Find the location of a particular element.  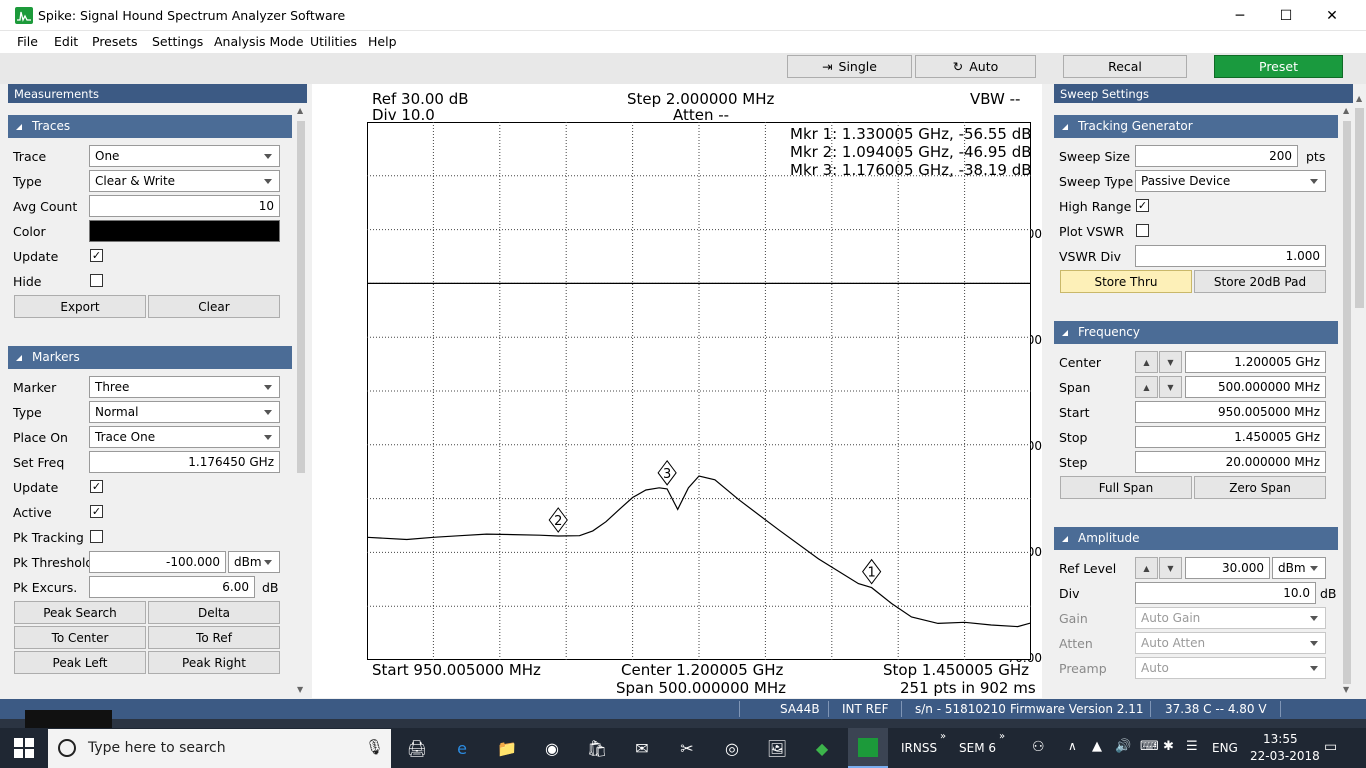

menu-help: Help is located at coordinates (382, 41).